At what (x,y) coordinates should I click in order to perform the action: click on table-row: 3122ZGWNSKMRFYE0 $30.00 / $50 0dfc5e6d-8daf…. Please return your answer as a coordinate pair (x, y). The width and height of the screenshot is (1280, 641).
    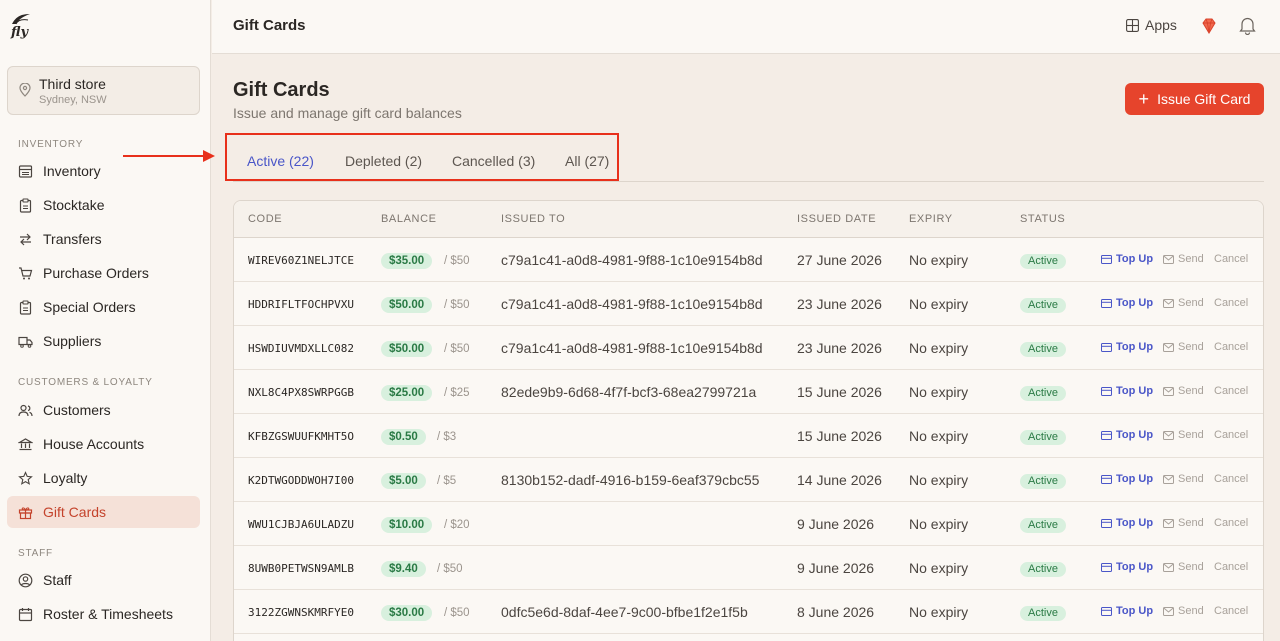
    Looking at the image, I should click on (748, 612).